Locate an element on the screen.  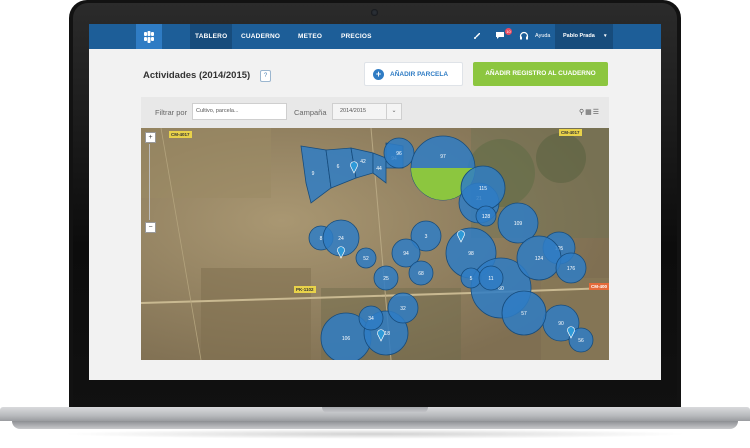
nav-tab-meteo: METEO is located at coordinates (310, 36).